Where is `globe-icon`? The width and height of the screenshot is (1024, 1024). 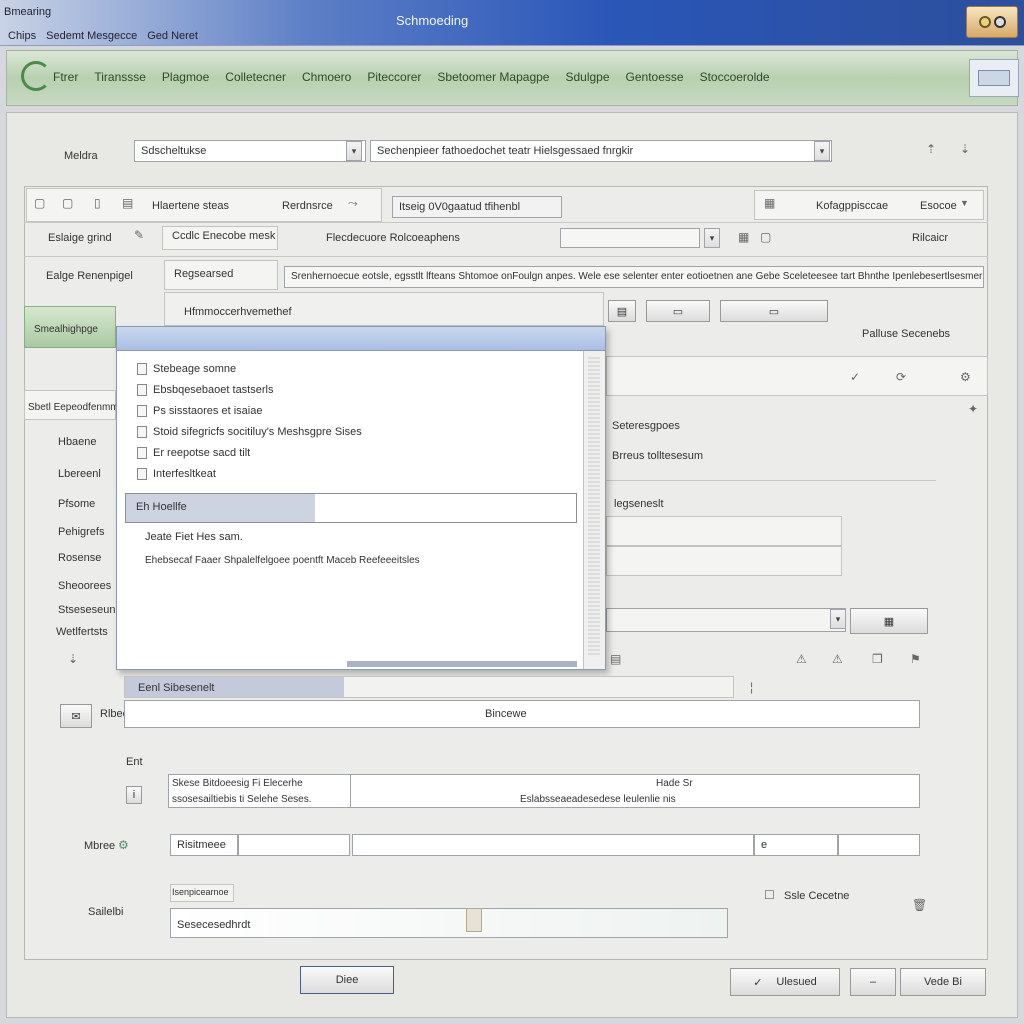
globe-icon is located at coordinates (999, 22).